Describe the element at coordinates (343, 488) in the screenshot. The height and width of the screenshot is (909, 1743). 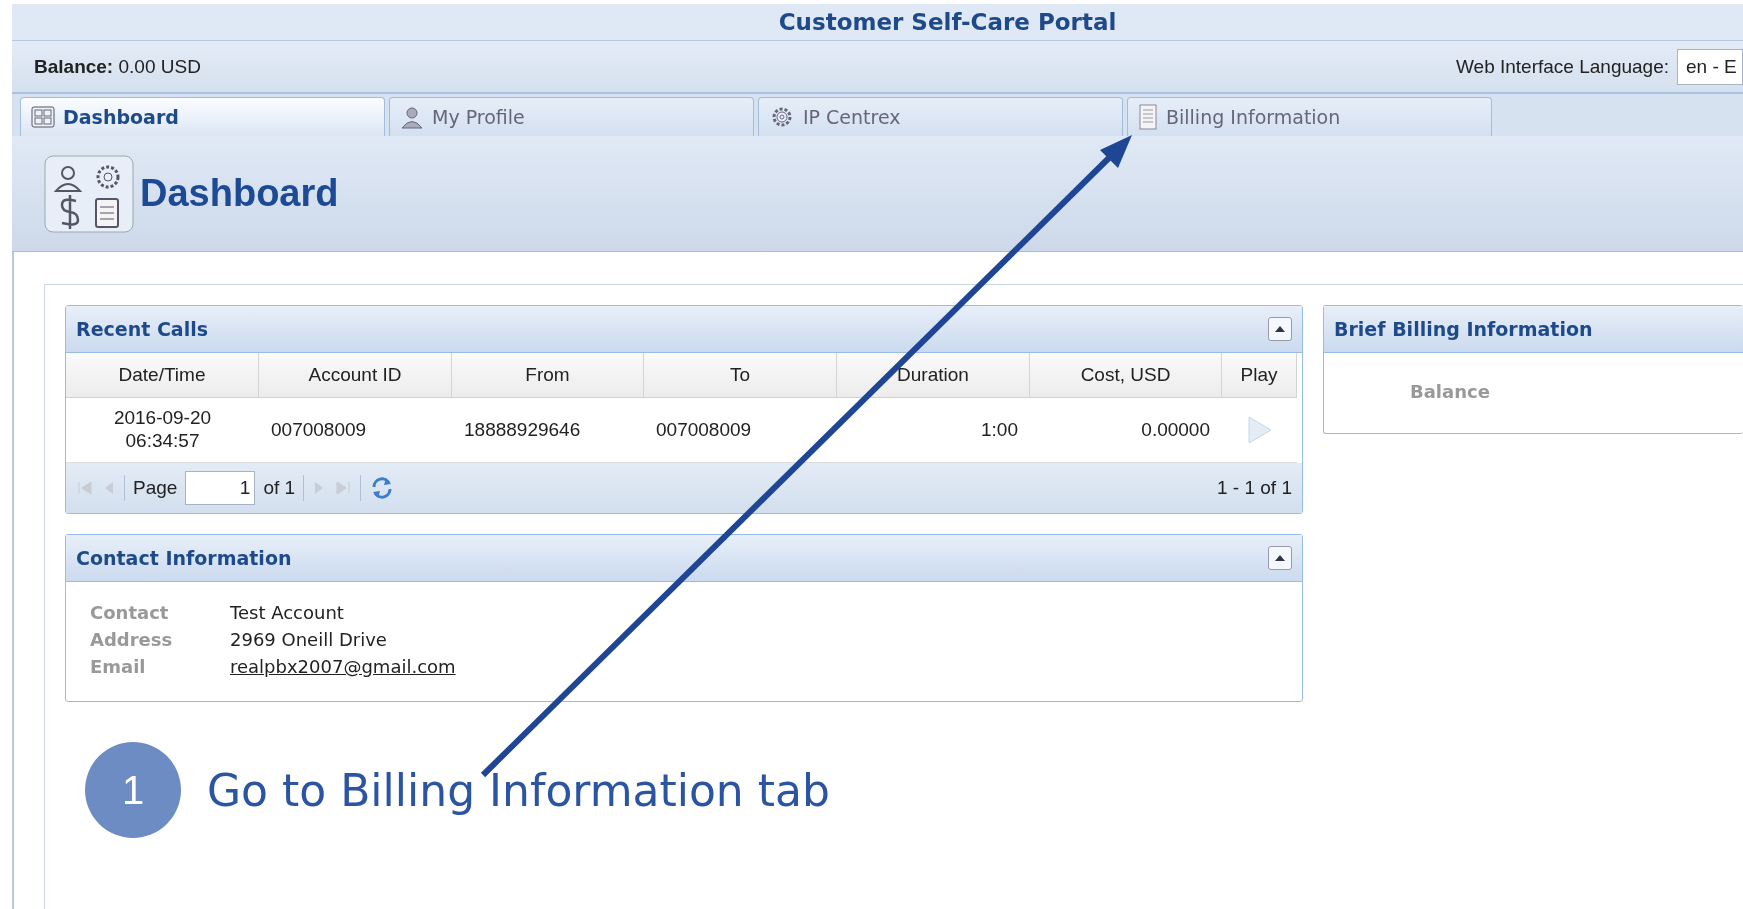
I see `last-page-icon` at that location.